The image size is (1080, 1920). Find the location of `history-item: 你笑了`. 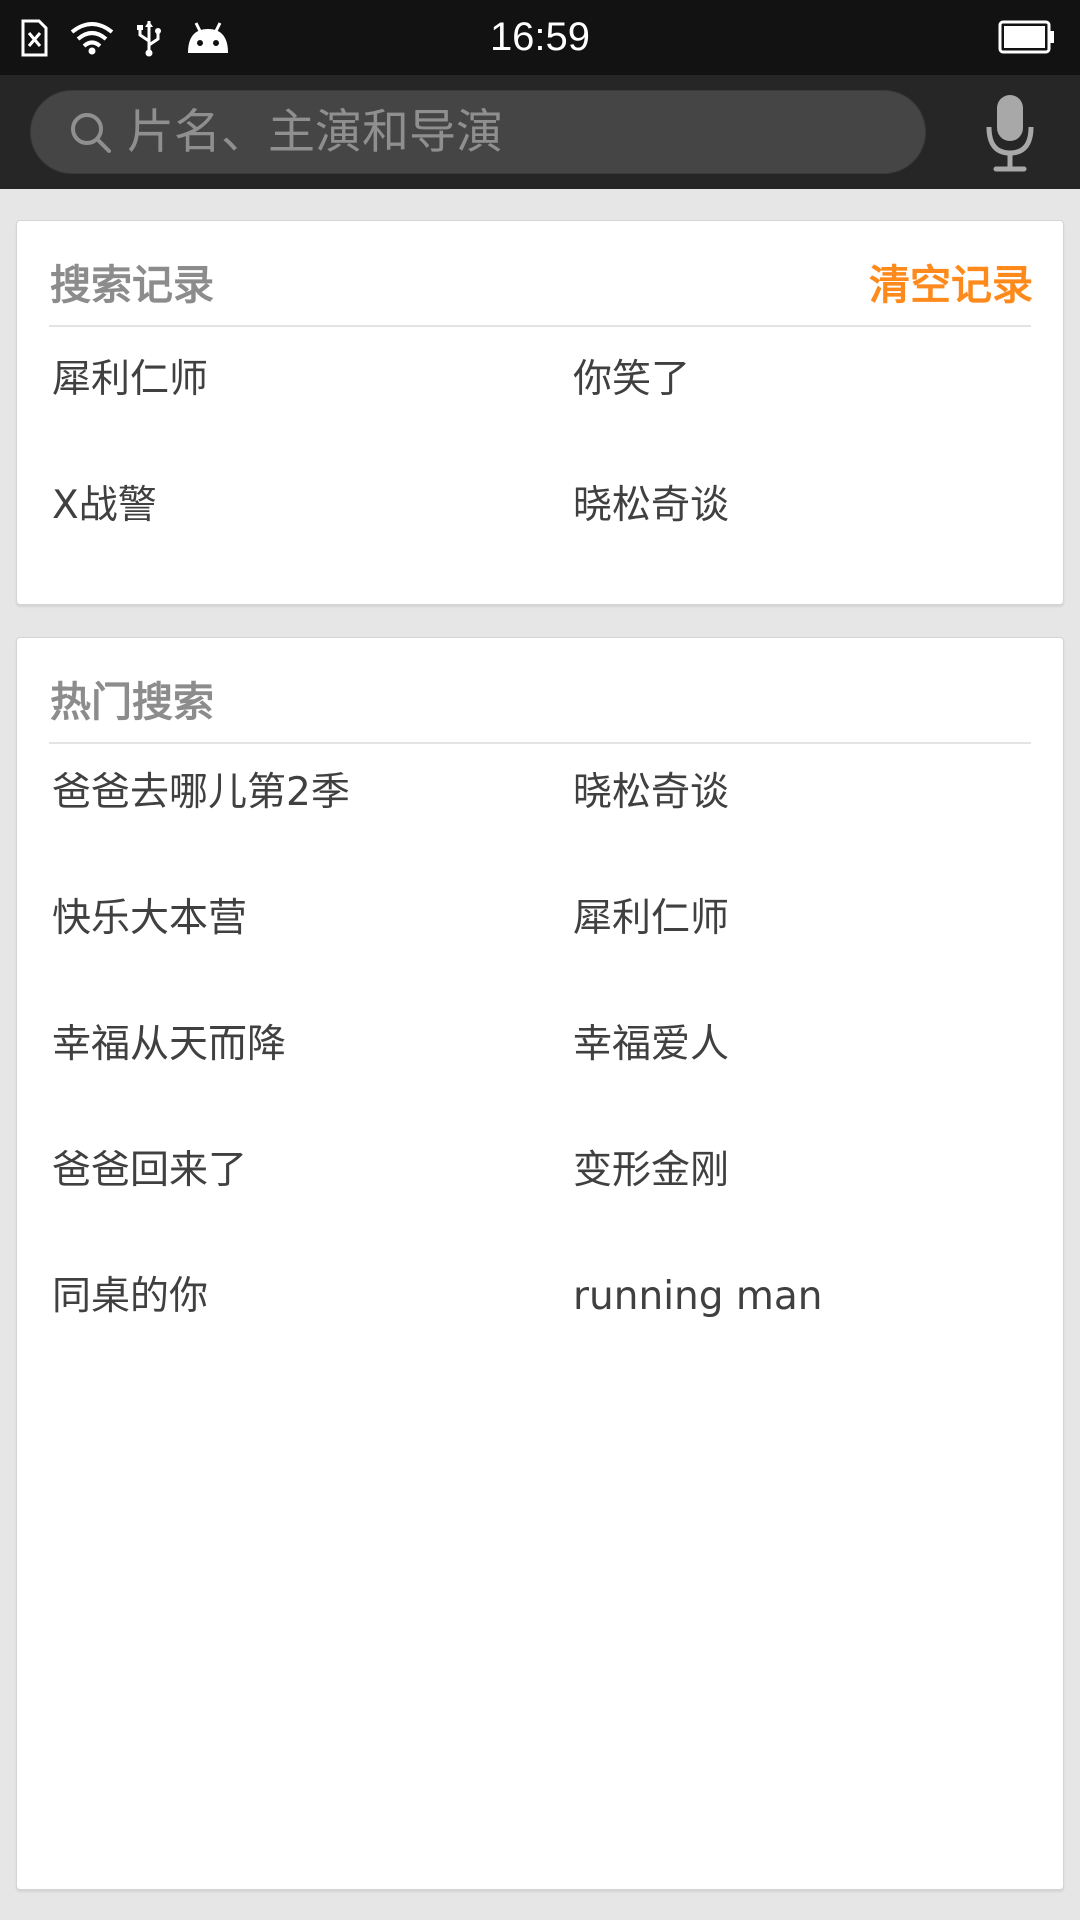

history-item: 你笑了 is located at coordinates (631, 380).